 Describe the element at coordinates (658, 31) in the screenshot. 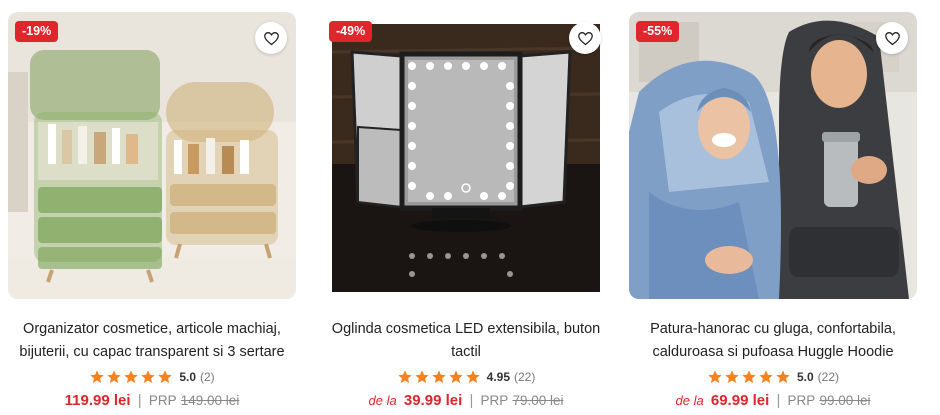

I see `discount-badge: -55%` at that location.